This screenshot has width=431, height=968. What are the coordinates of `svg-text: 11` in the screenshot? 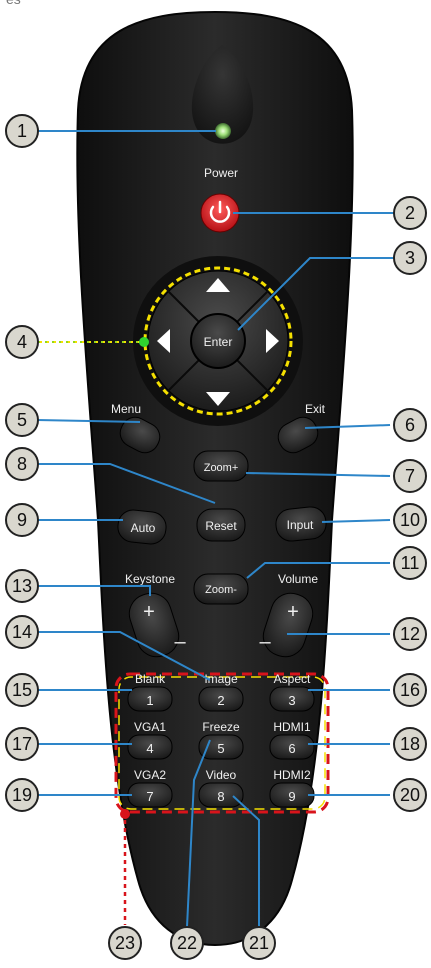 It's located at (410, 563).